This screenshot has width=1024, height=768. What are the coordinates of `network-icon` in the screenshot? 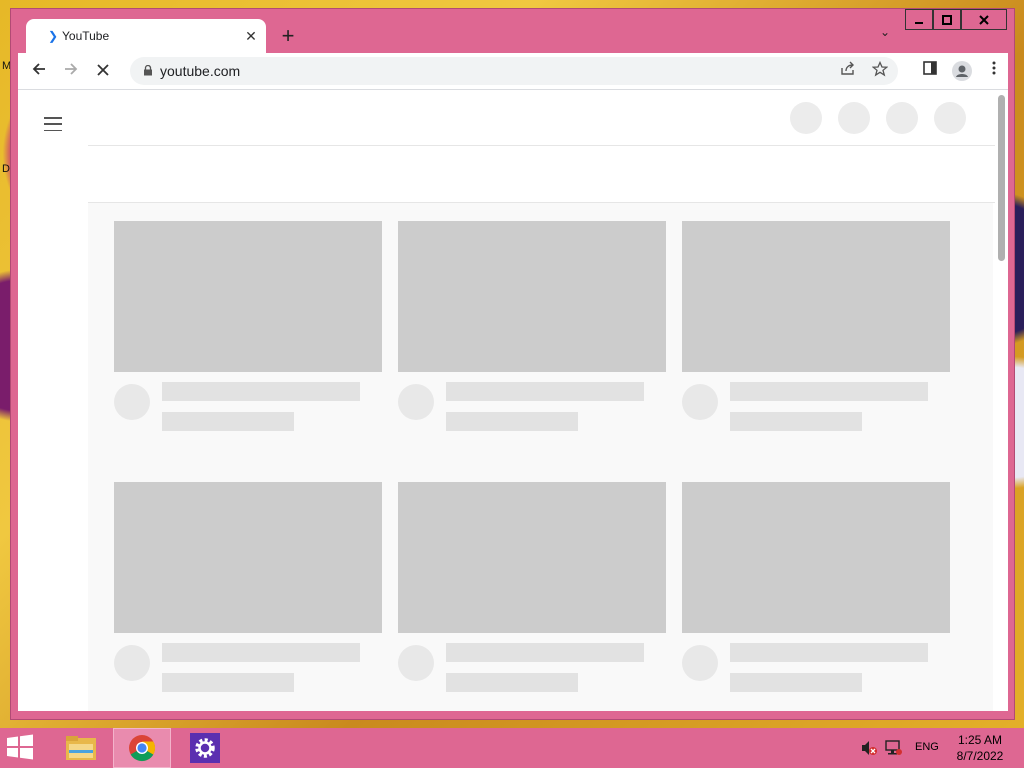 It's located at (893, 747).